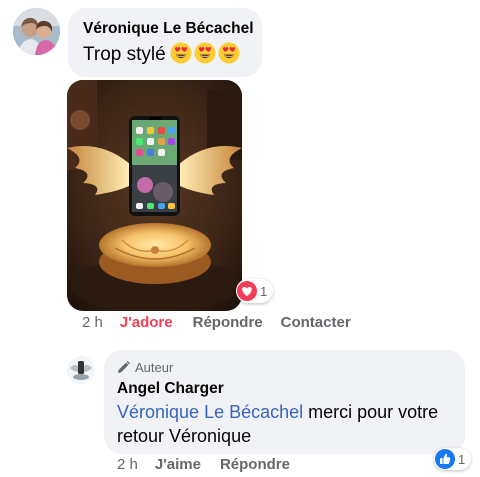 The image size is (480, 477). Describe the element at coordinates (124, 54) in the screenshot. I see `comment-text: Trop stylé` at that location.